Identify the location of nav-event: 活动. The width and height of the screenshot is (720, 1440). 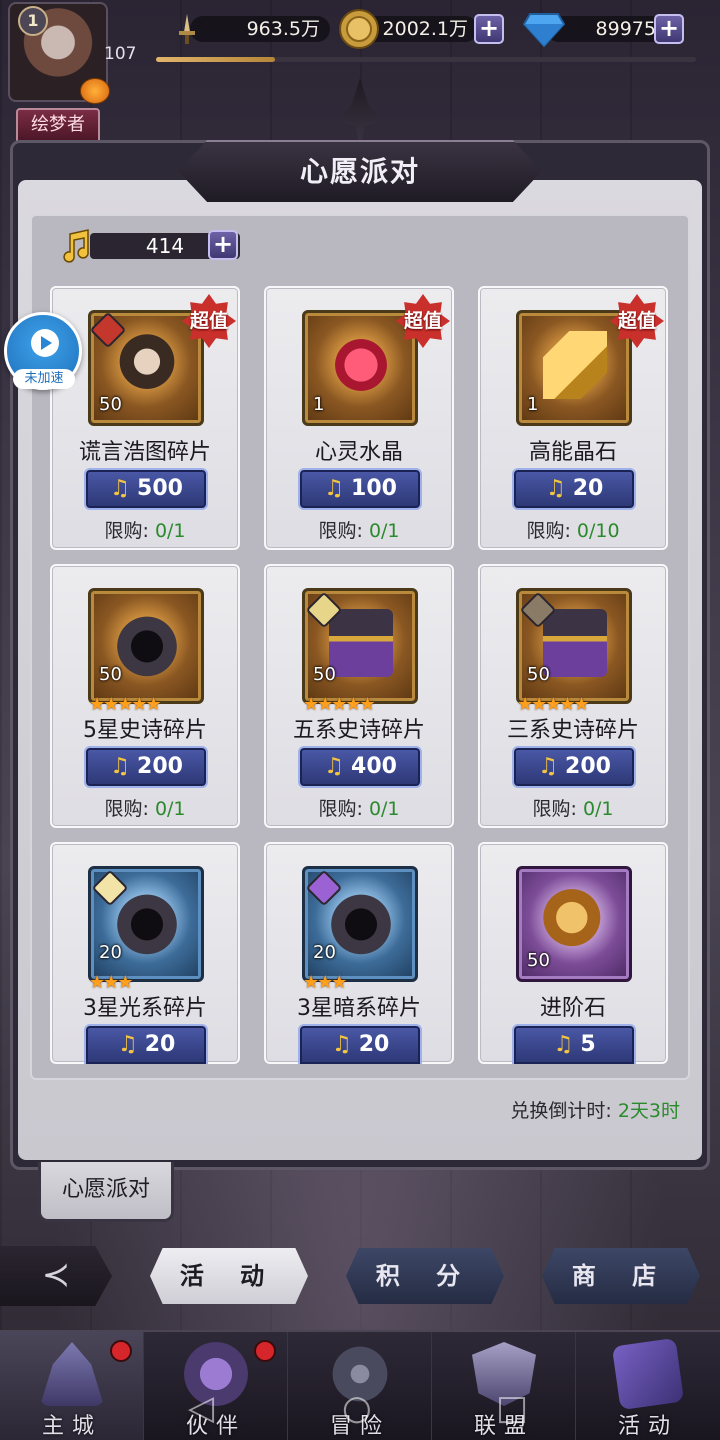
(648, 1386).